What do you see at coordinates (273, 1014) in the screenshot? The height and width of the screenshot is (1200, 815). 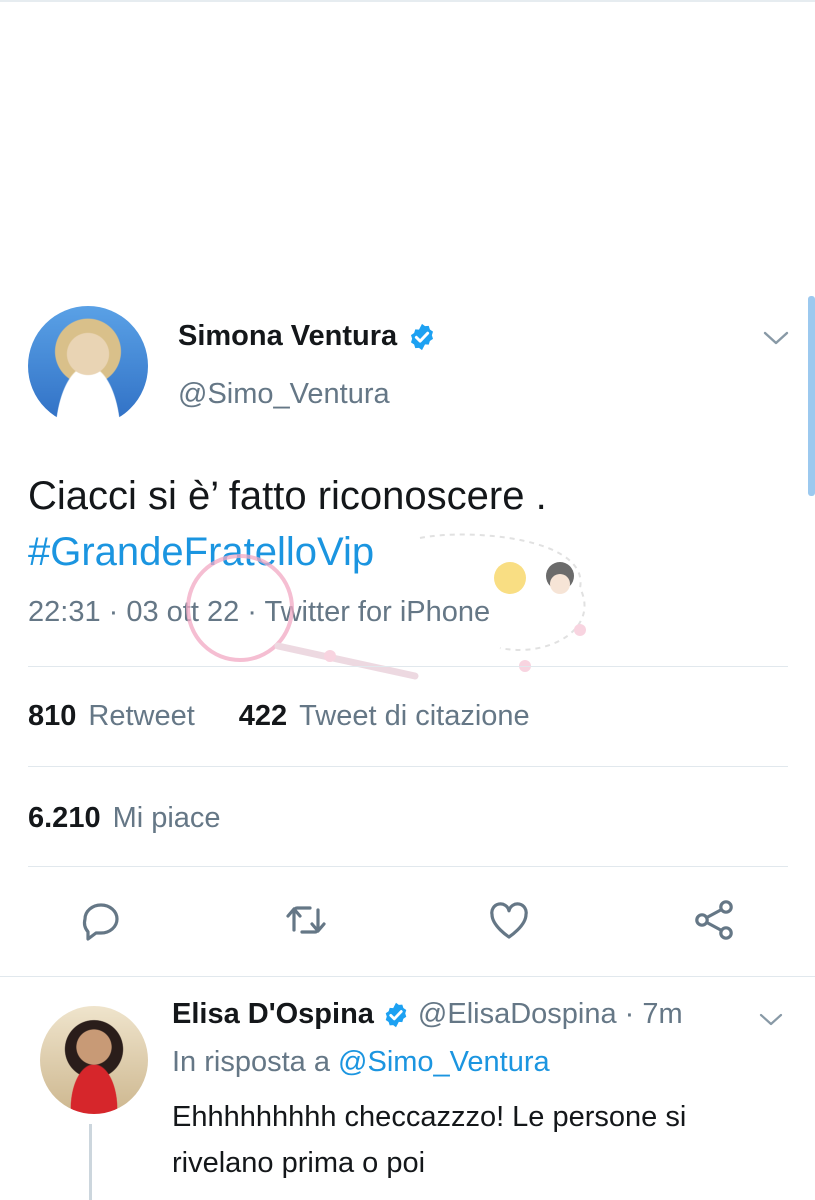 I see `reply-author-name: Elisa D'Ospina` at bounding box center [273, 1014].